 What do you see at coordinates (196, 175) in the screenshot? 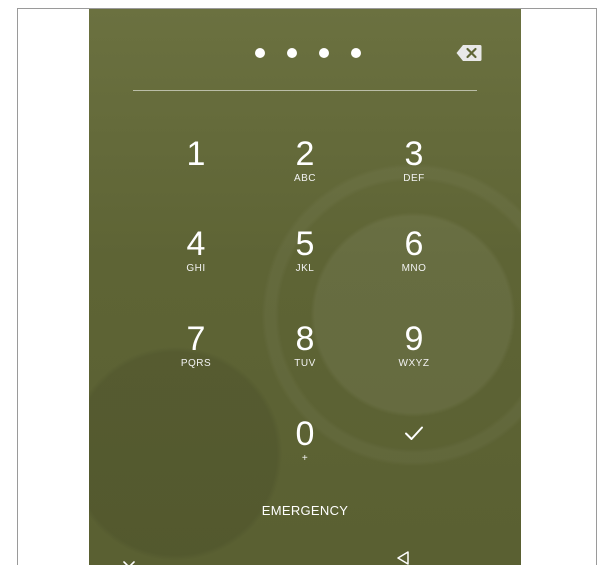
I see `key-1: 1` at bounding box center [196, 175].